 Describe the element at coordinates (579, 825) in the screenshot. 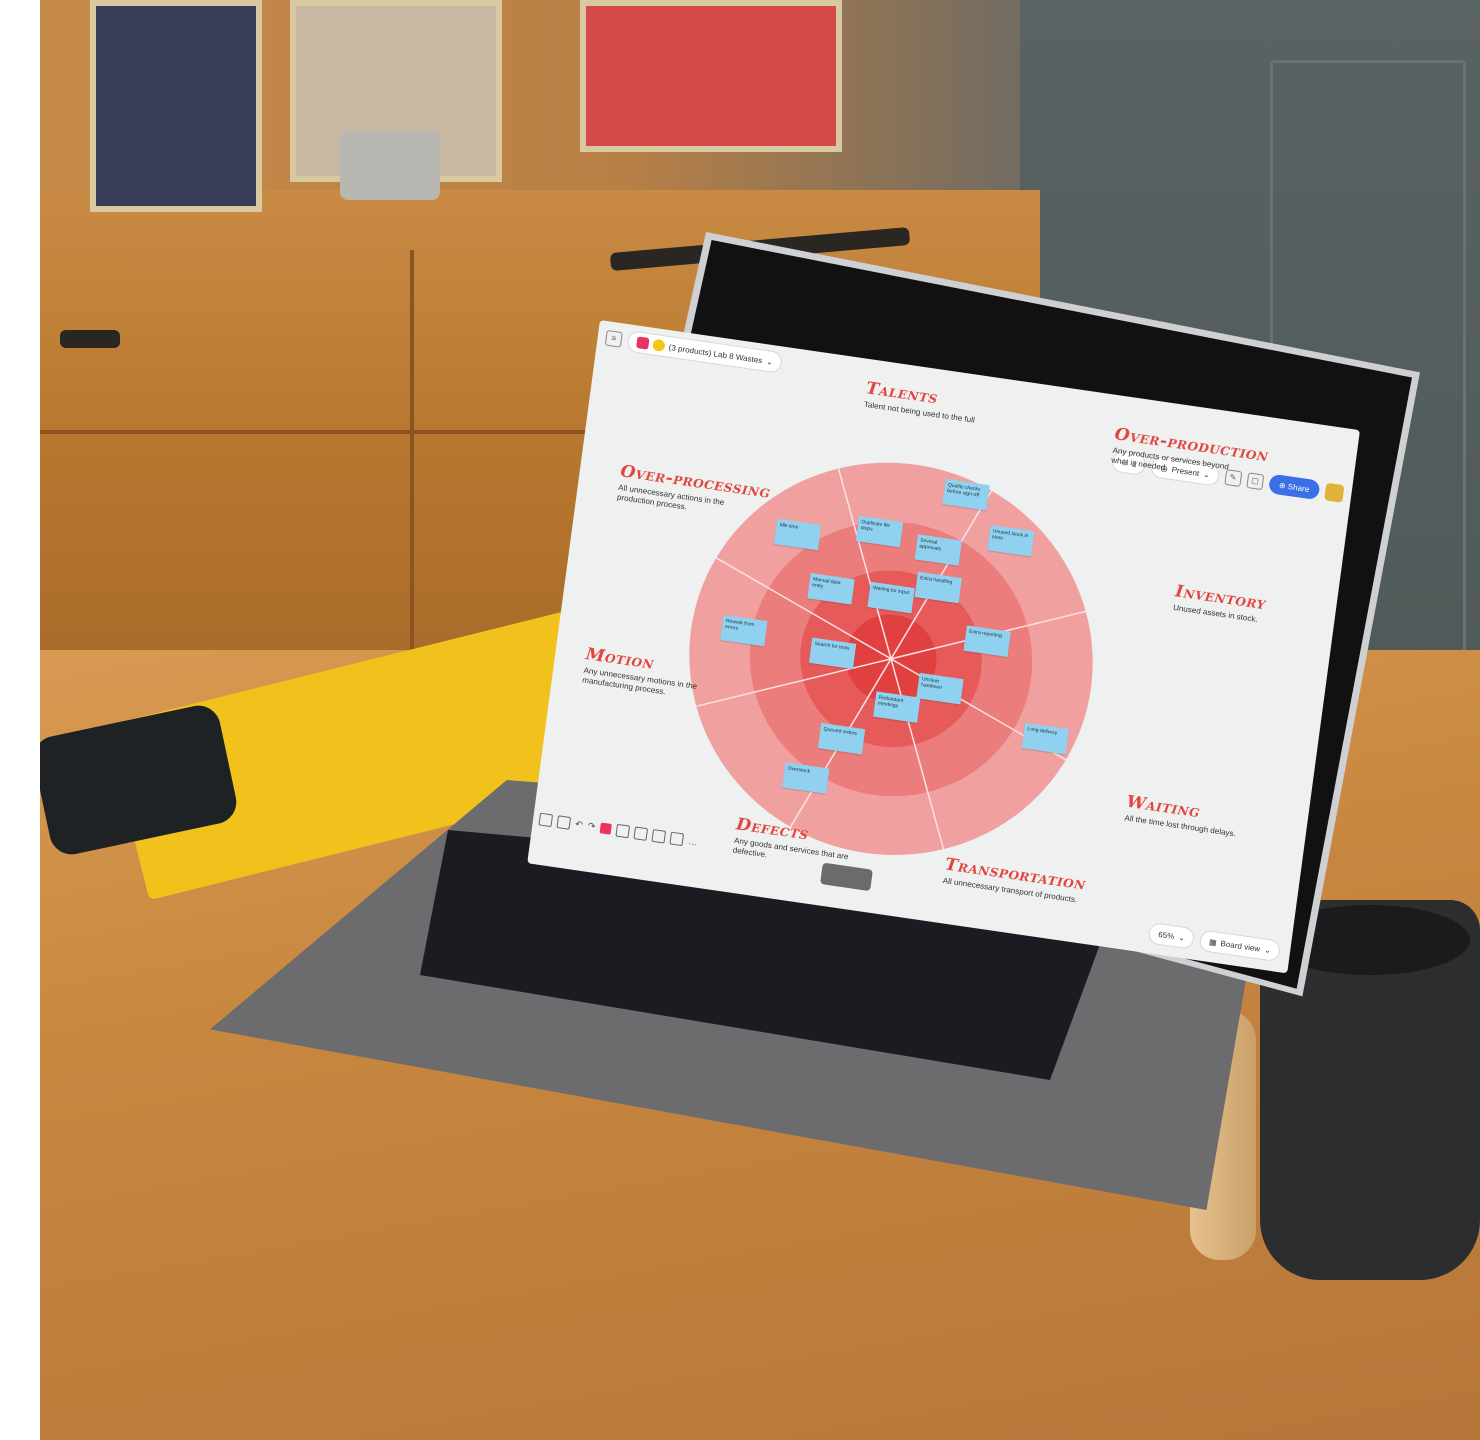

I see `undo-icon: ↶` at that location.